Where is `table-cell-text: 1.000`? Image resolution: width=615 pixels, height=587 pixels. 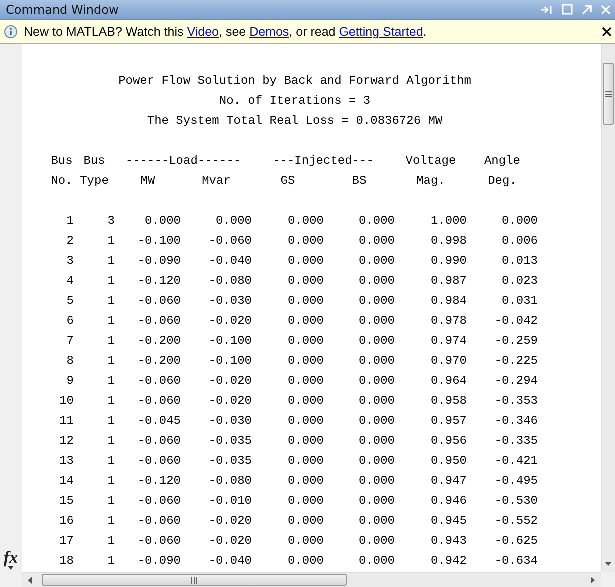
table-cell-text: 1.000 is located at coordinates (448, 221).